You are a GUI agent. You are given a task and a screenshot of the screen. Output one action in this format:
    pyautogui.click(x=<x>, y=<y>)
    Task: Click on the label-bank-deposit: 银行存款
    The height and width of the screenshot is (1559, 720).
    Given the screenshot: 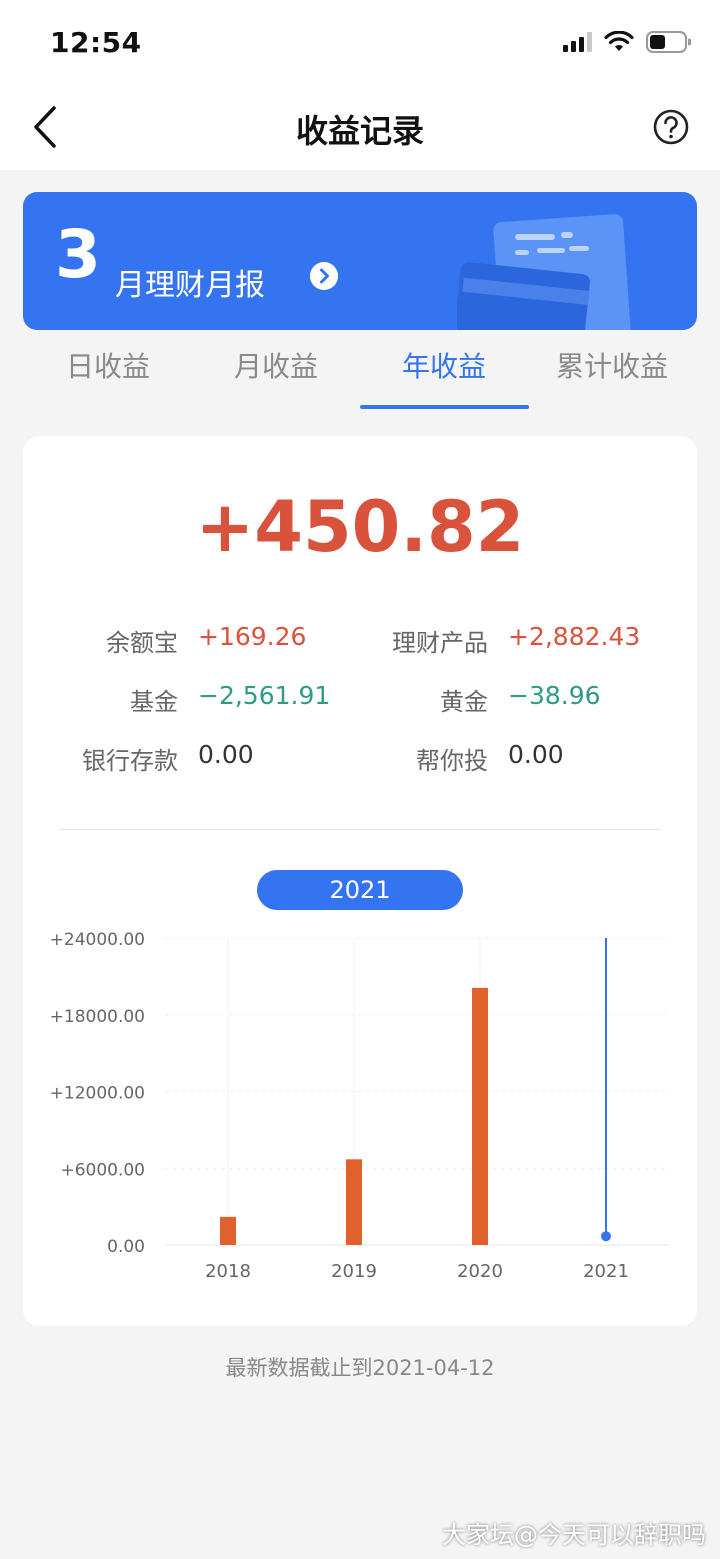 What is the action you would take?
    pyautogui.click(x=130, y=761)
    